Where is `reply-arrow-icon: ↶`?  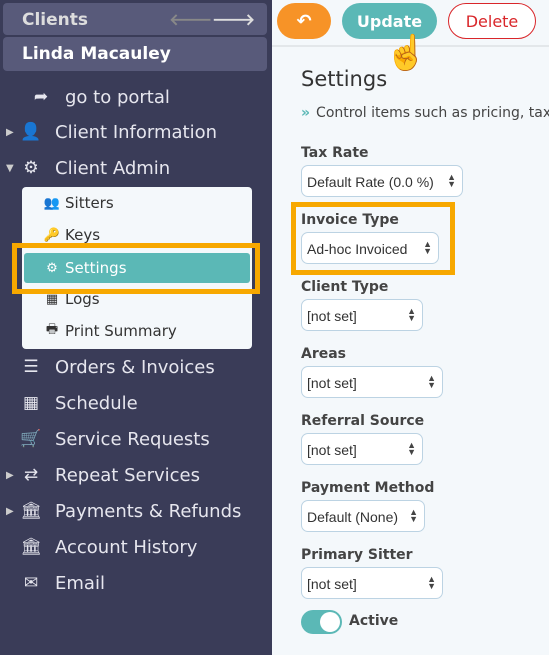 reply-arrow-icon: ↶ is located at coordinates (304, 21).